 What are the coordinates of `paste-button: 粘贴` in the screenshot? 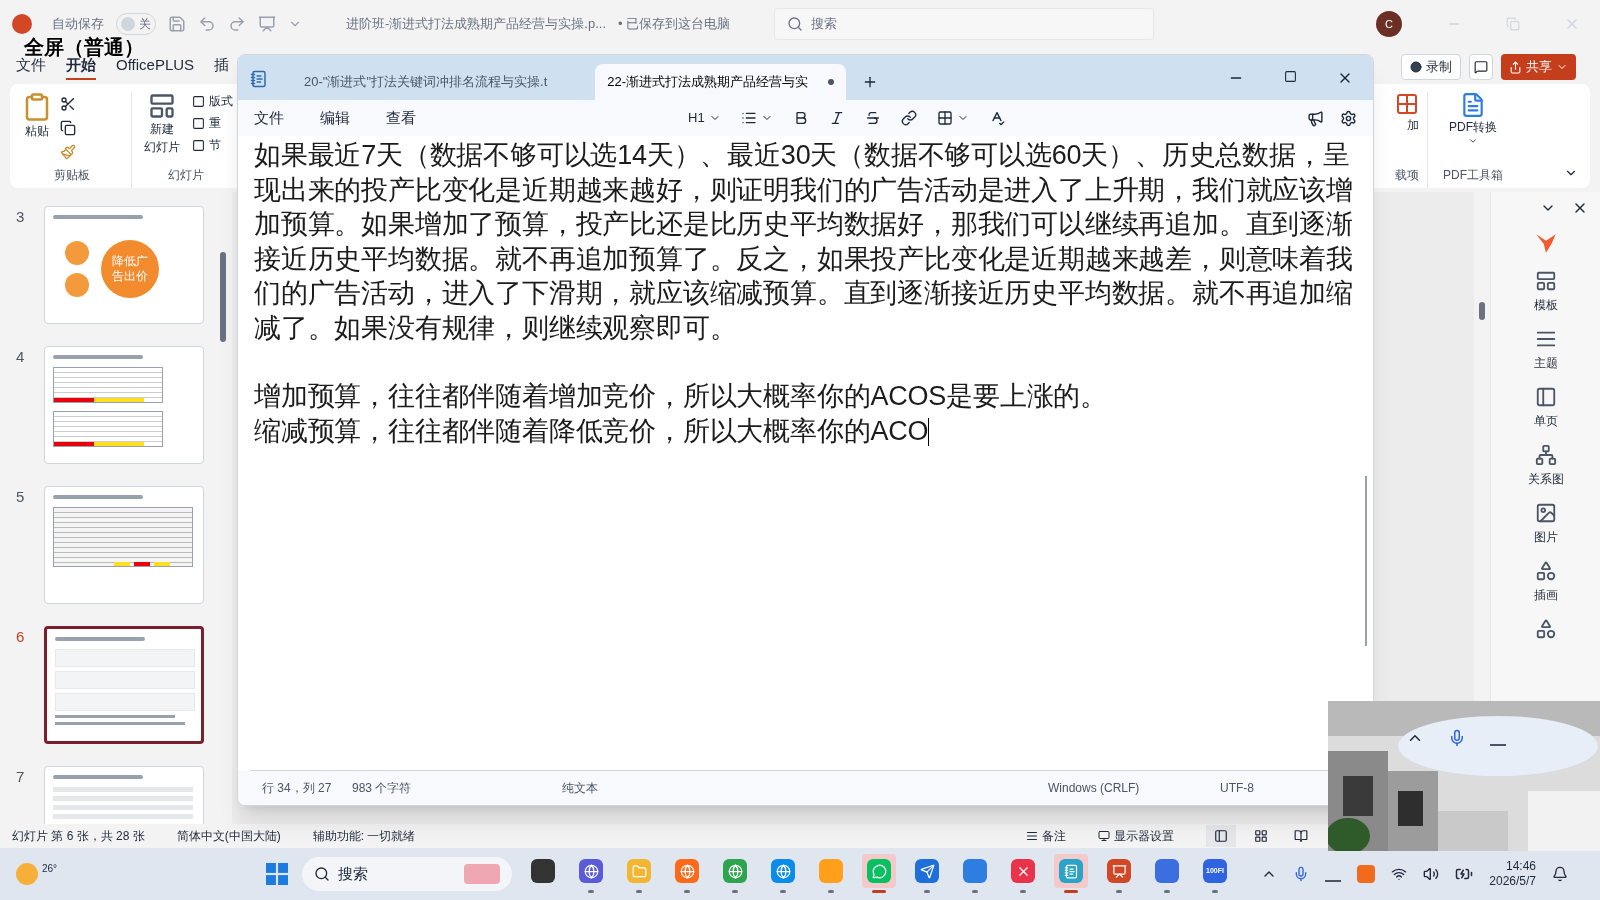 It's located at (37, 129).